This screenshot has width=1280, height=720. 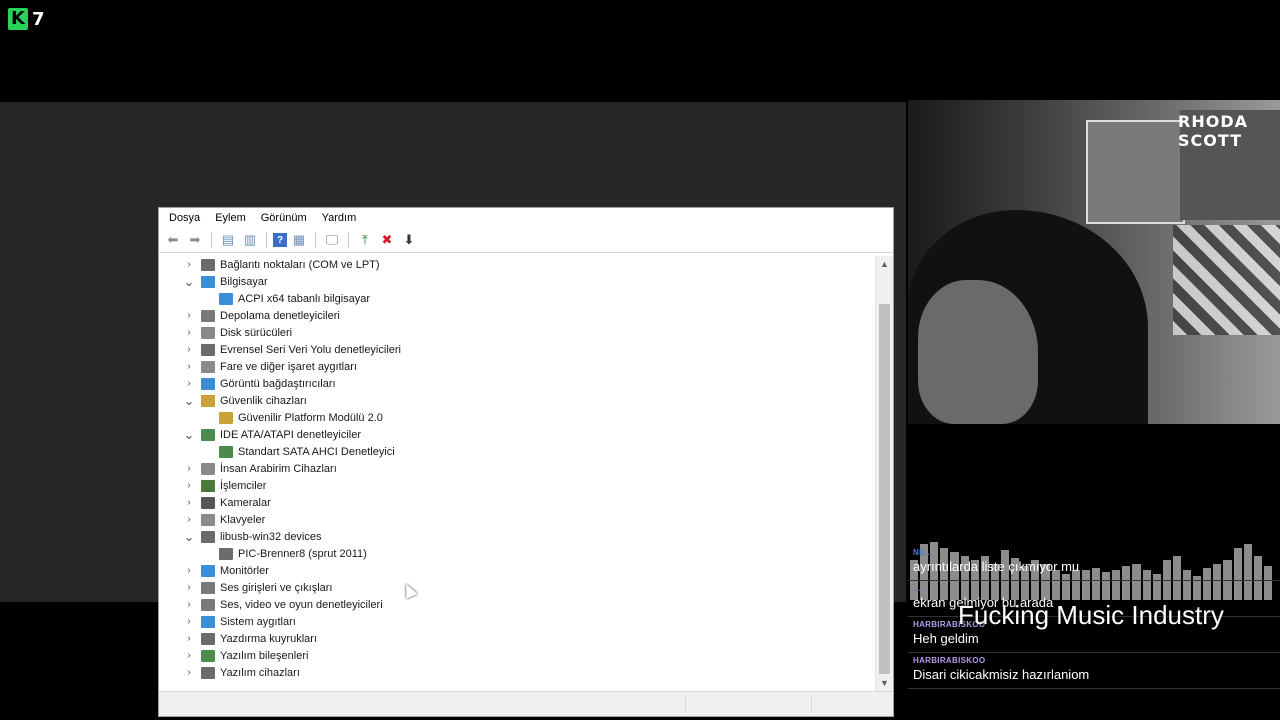 What do you see at coordinates (244, 281) in the screenshot?
I see `tree-item-label: Bilgisayar` at bounding box center [244, 281].